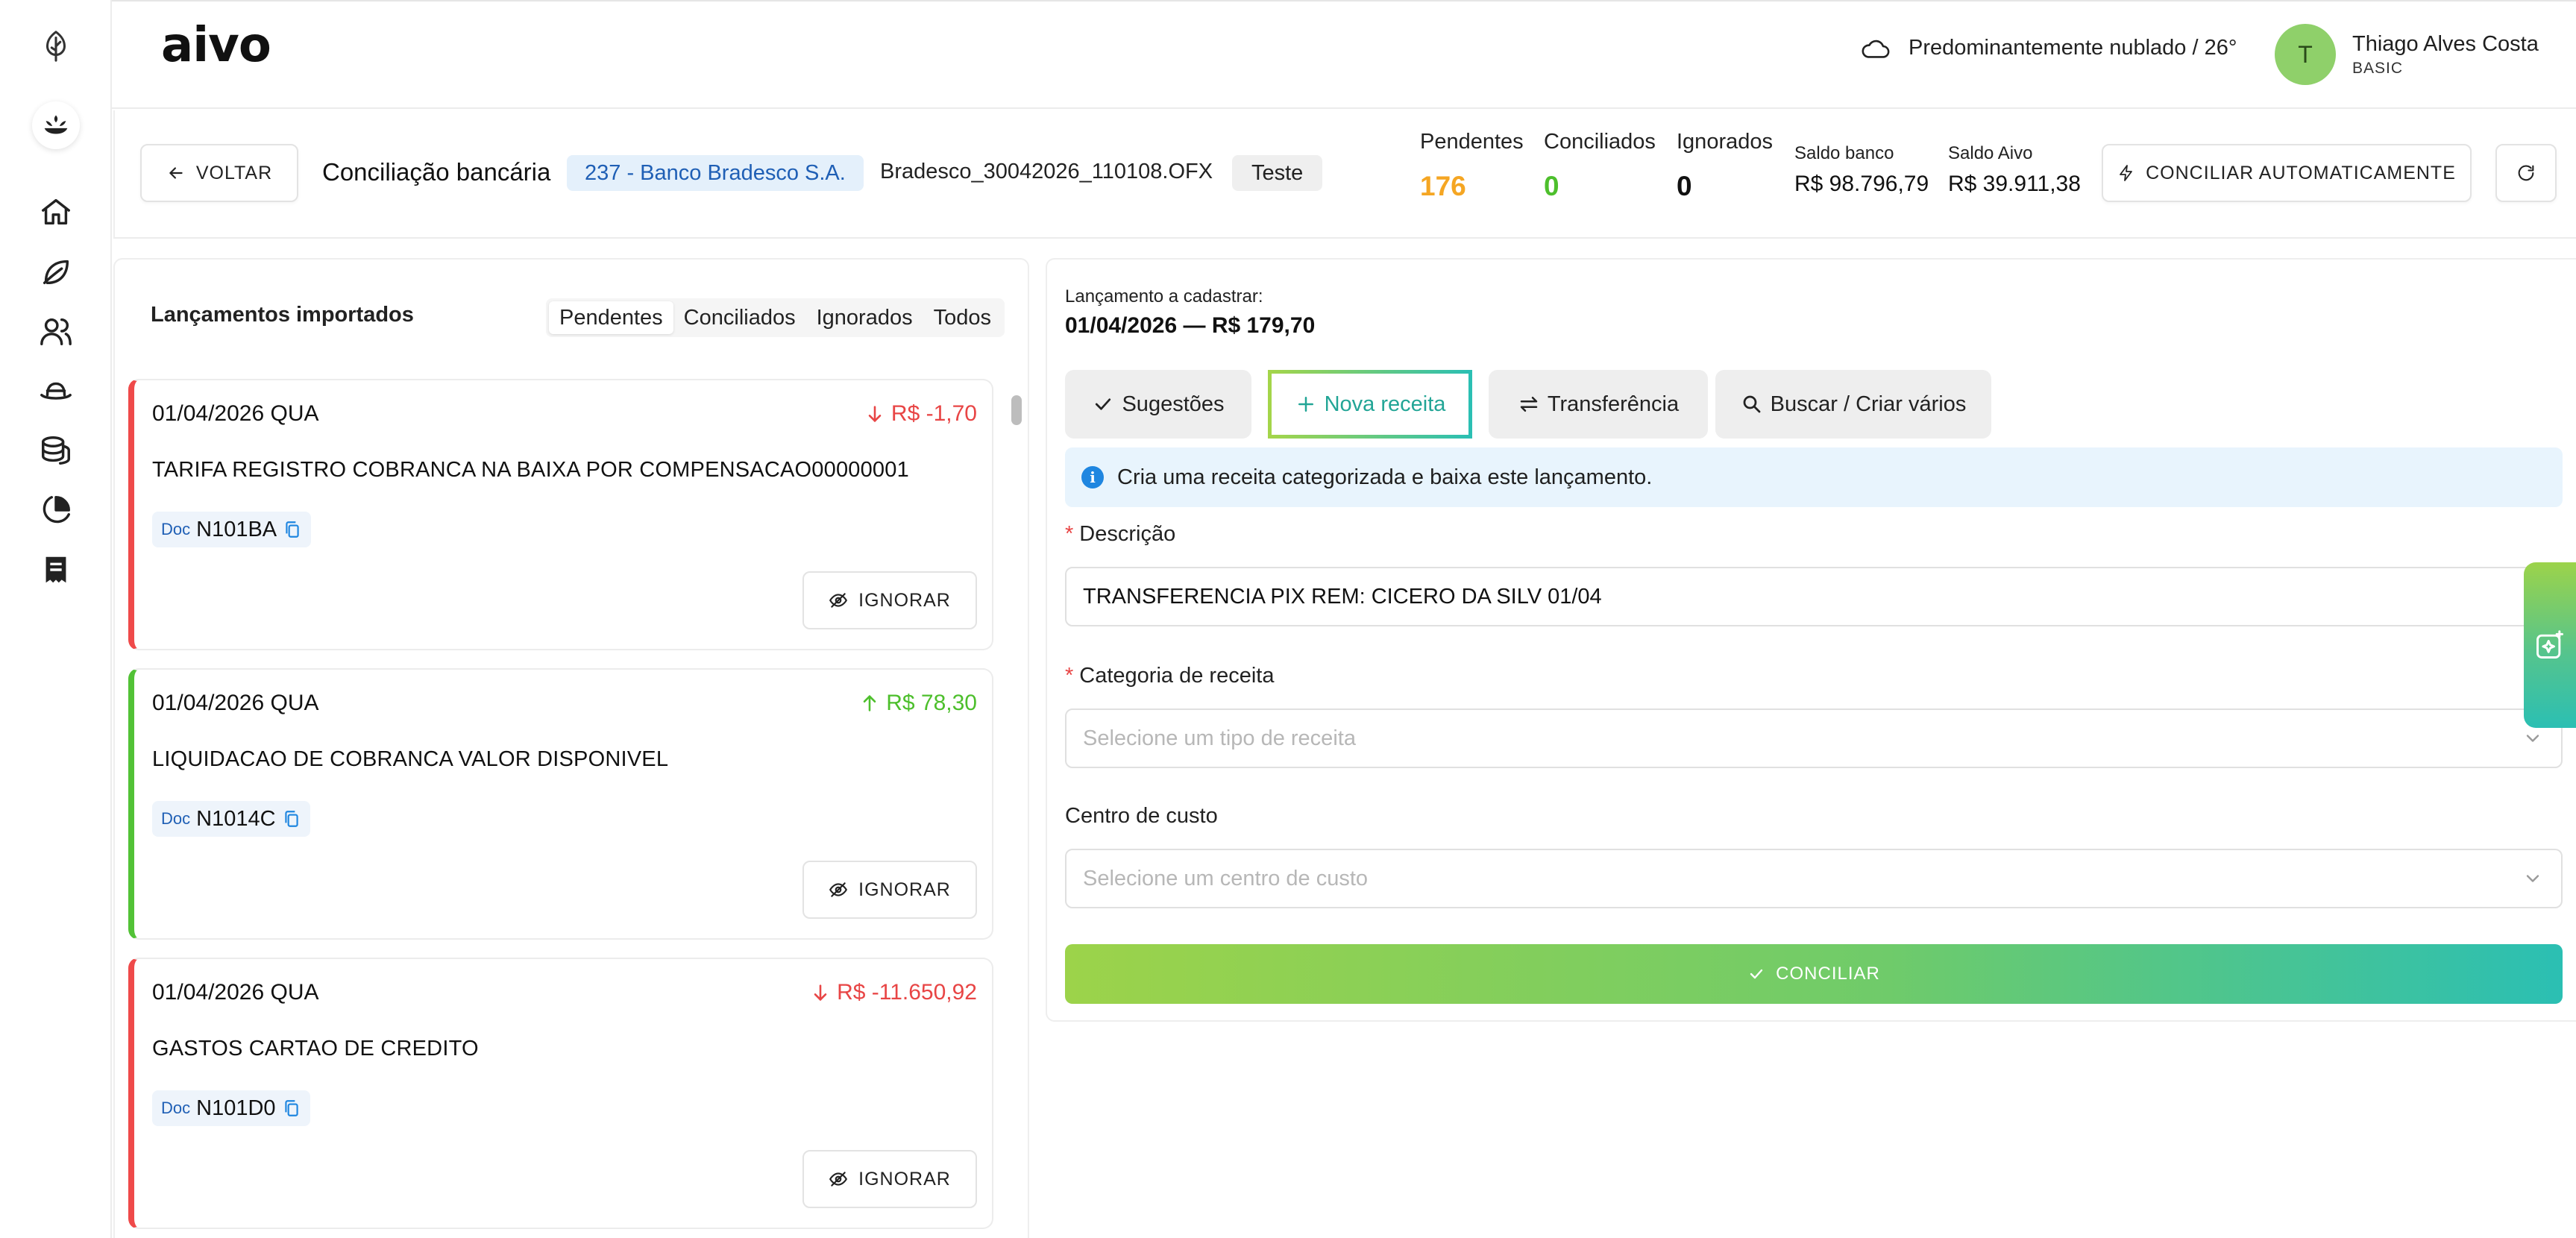  Describe the element at coordinates (1158, 404) in the screenshot. I see `tab-suggestions: Sugestões` at that location.